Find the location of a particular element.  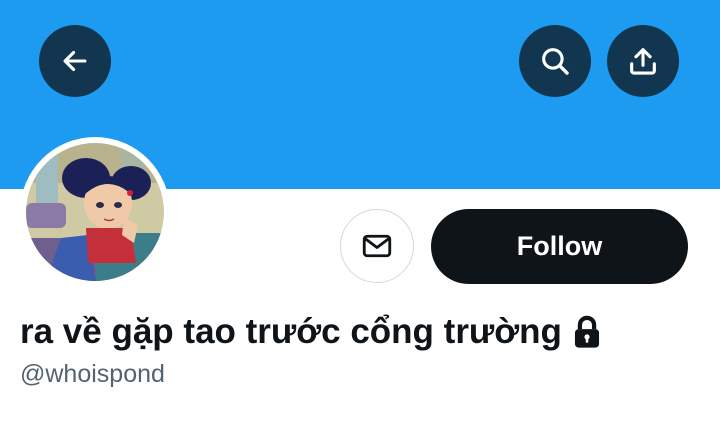

search-button is located at coordinates (555, 61).